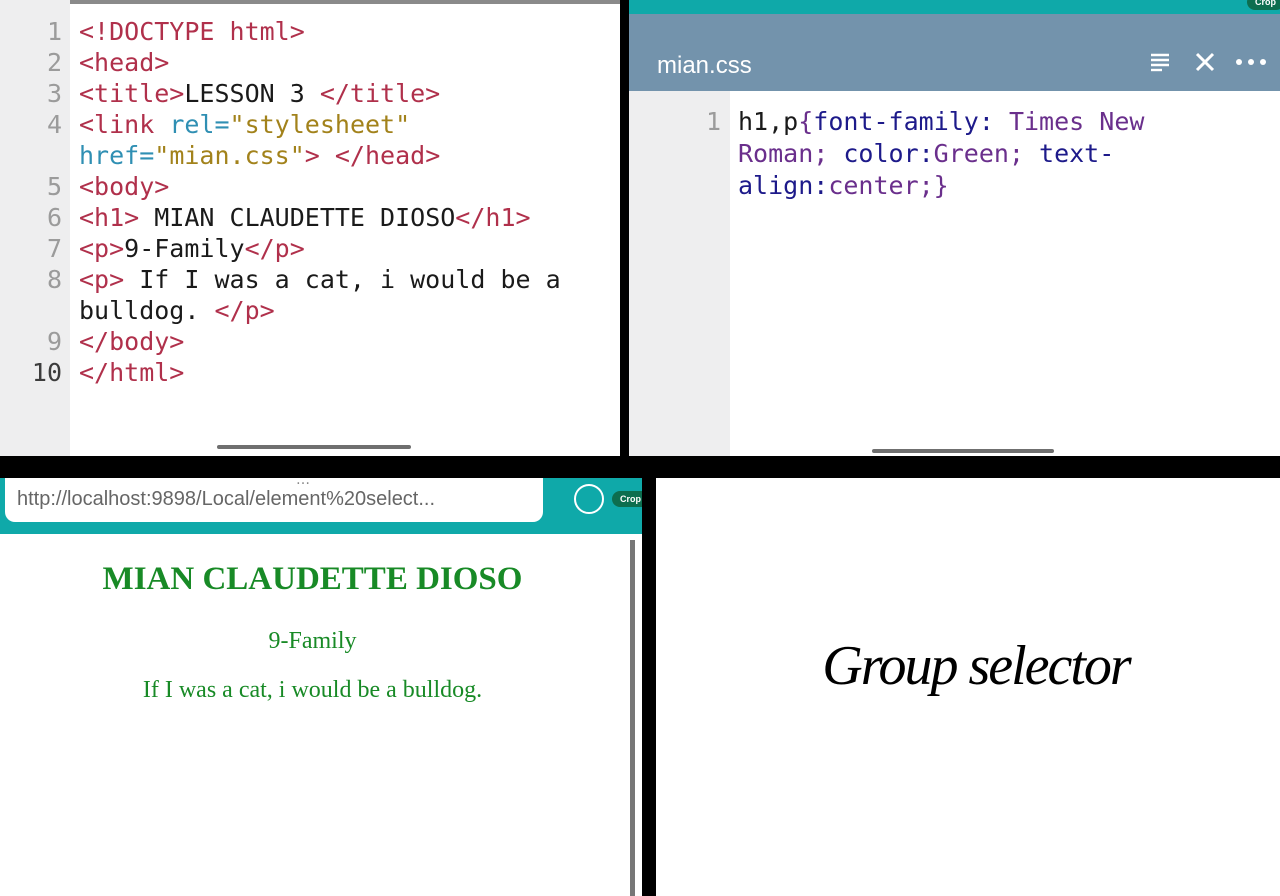 The image size is (1280, 896). I want to click on code-line: <link rel="stylesheet", so click(245, 124).